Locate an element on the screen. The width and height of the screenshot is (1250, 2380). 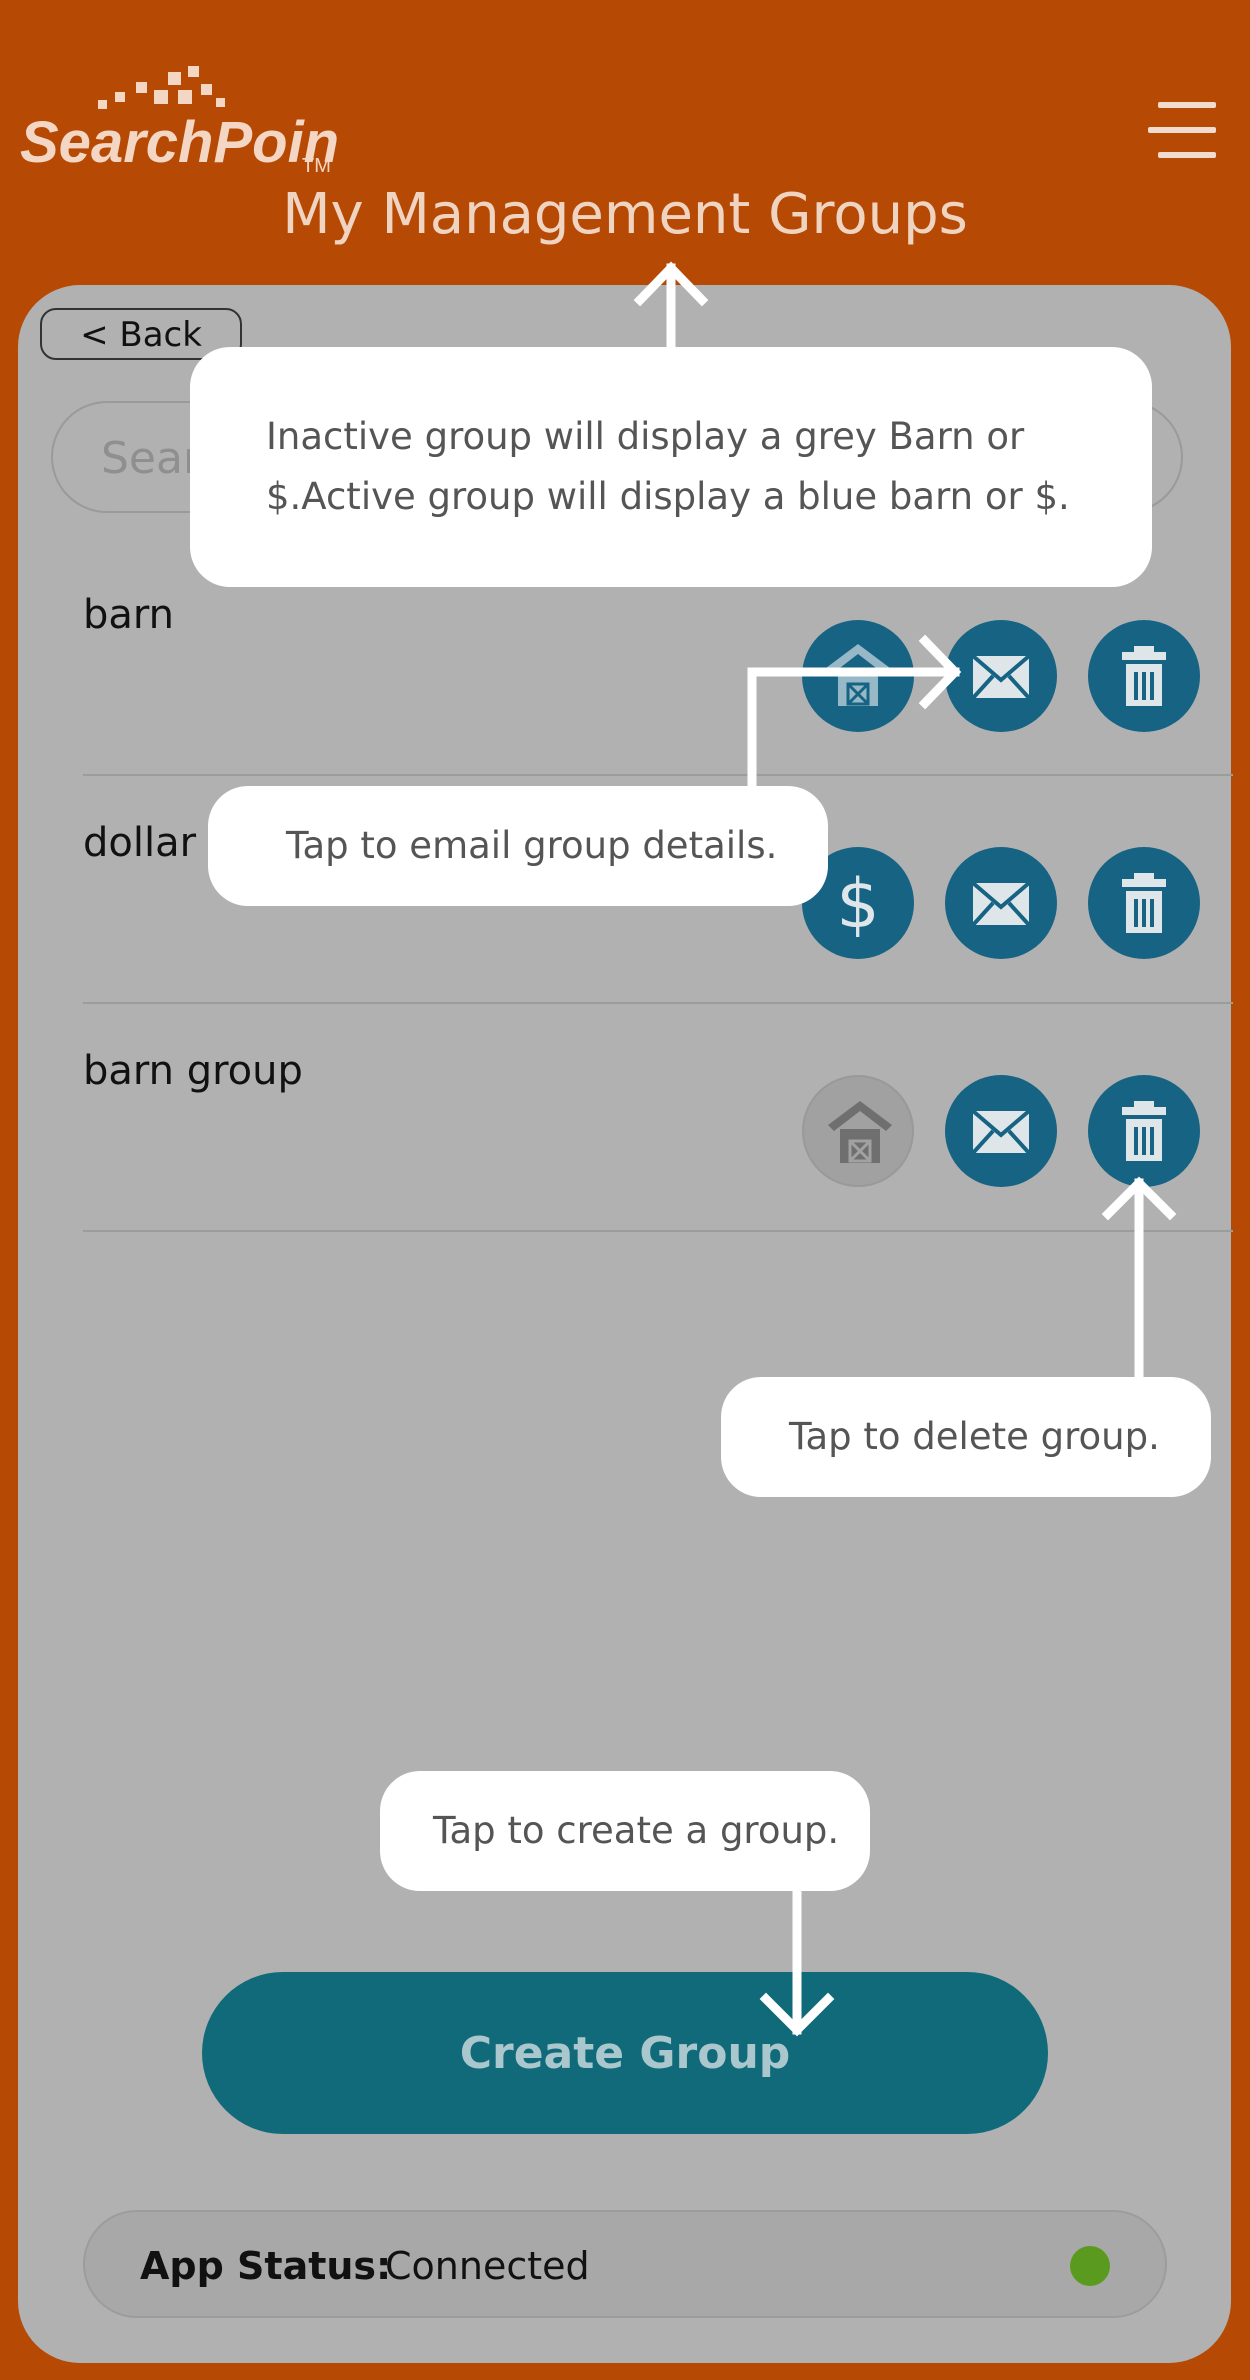
group-name: dollar is located at coordinates (139, 843).